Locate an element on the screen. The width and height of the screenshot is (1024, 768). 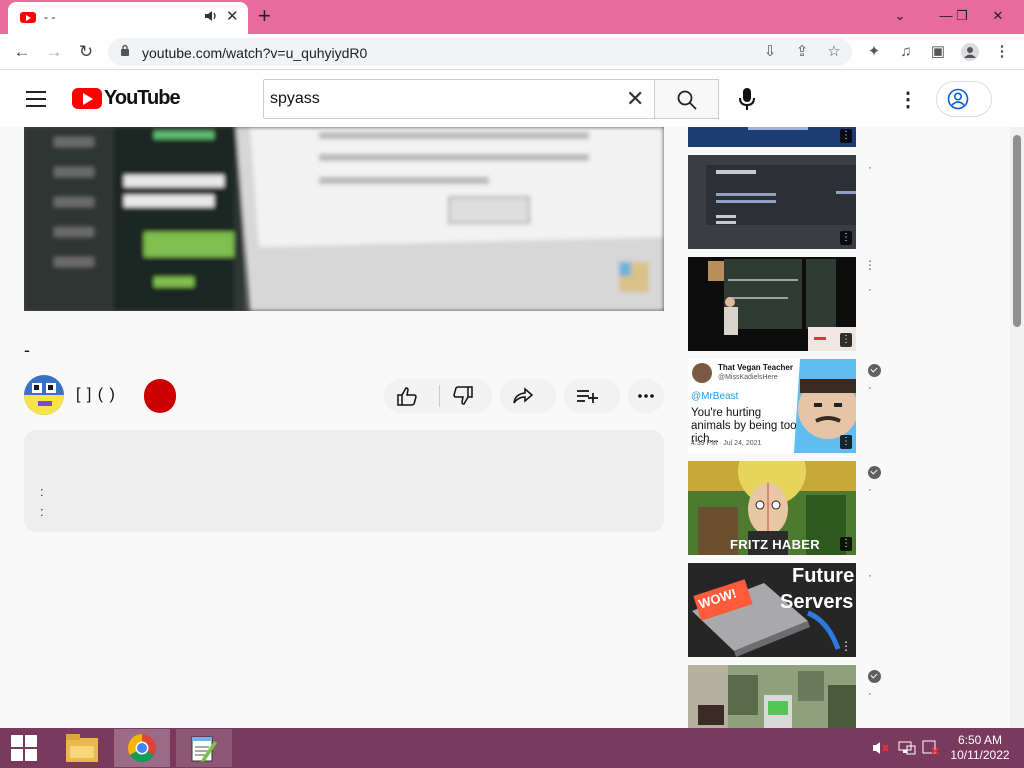
install-icon: ⇩ is located at coordinates (770, 52).